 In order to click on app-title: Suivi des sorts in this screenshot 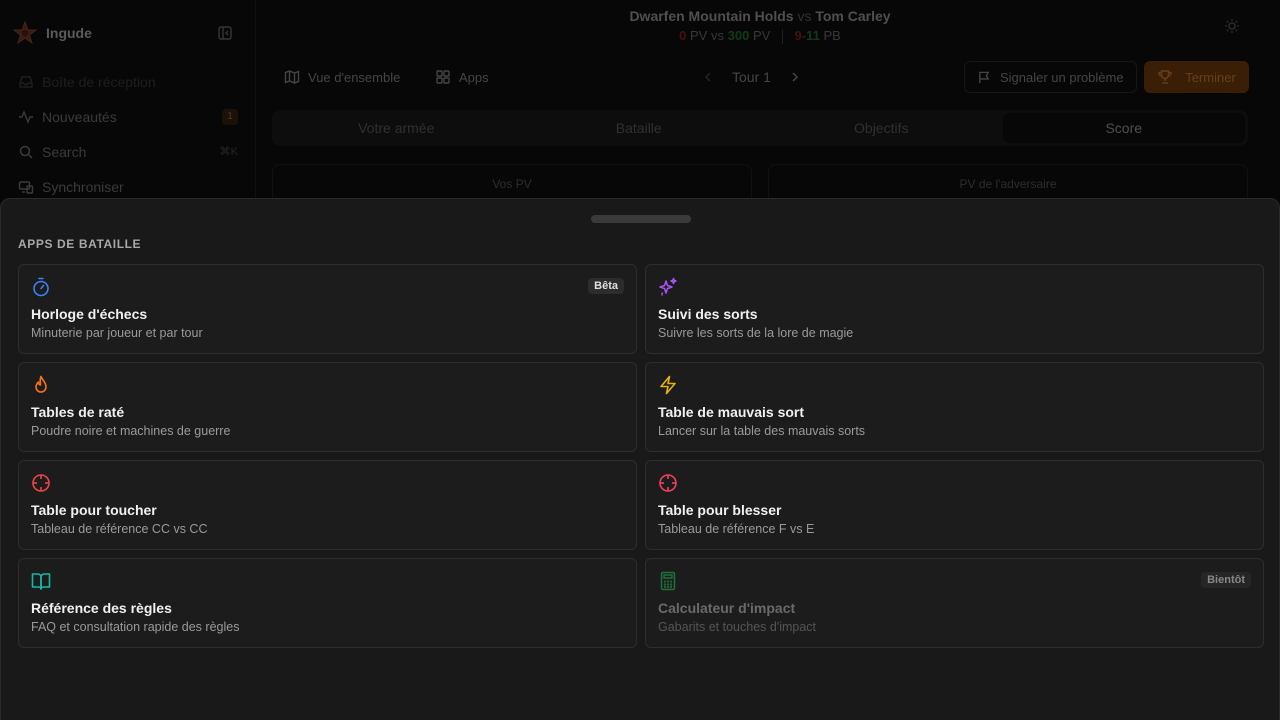, I will do `click(708, 314)`.